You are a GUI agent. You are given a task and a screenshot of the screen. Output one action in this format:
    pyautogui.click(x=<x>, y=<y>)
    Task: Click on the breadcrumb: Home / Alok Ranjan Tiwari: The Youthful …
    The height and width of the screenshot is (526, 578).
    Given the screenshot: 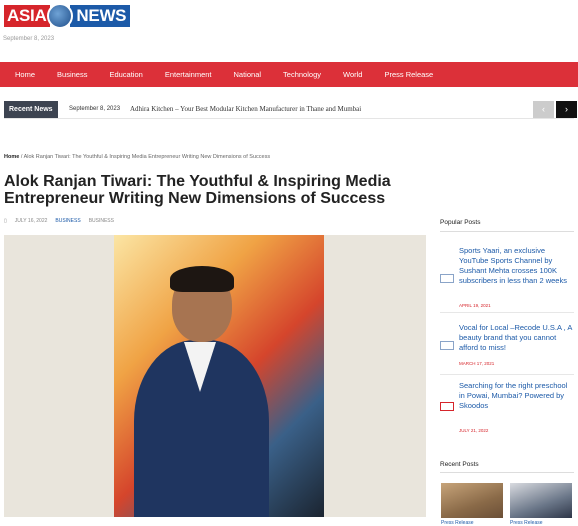 What is the action you would take?
    pyautogui.click(x=137, y=157)
    